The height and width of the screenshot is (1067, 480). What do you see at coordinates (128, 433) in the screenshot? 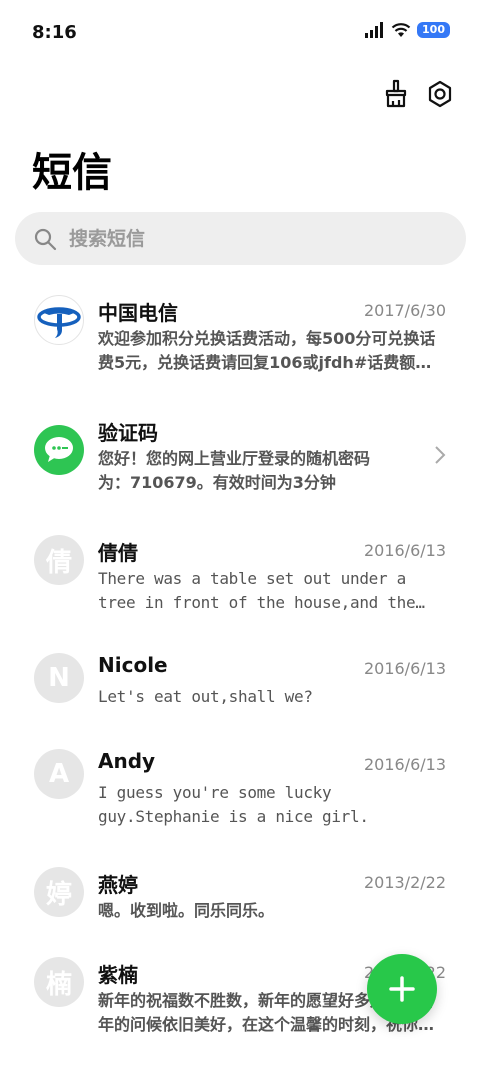
I see `contact-name: 验证码` at bounding box center [128, 433].